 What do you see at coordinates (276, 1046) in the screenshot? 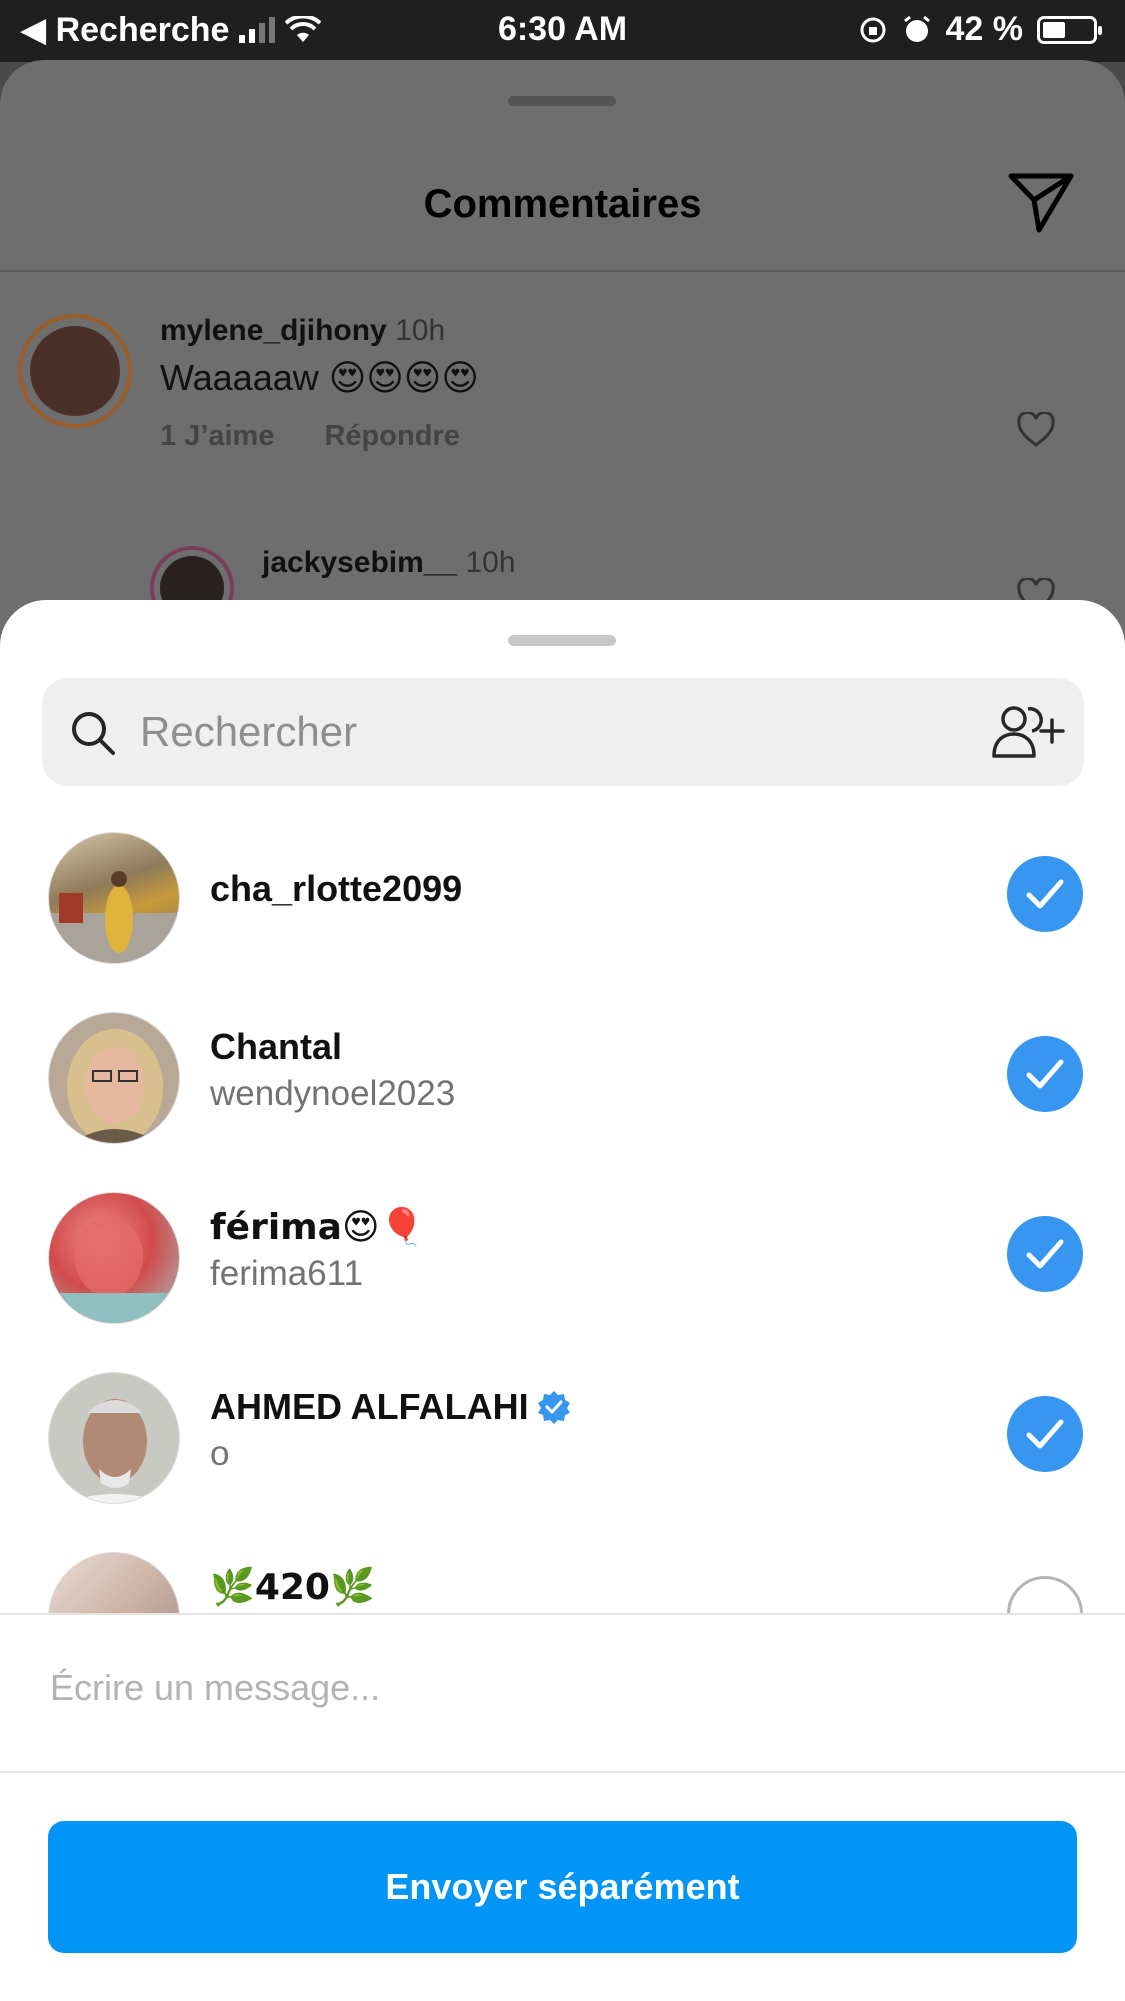
I see `recipient-display-name: Chantal` at bounding box center [276, 1046].